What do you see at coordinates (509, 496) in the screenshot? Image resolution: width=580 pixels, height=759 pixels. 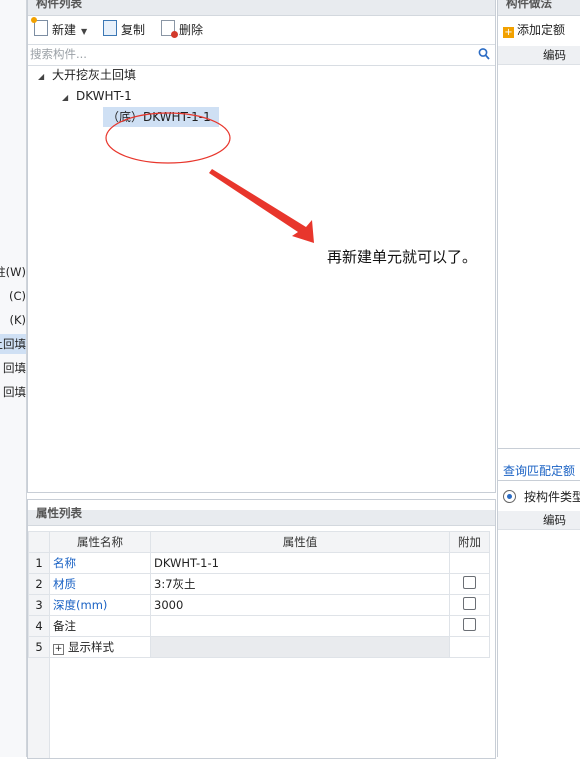 I see `radio-icon` at bounding box center [509, 496].